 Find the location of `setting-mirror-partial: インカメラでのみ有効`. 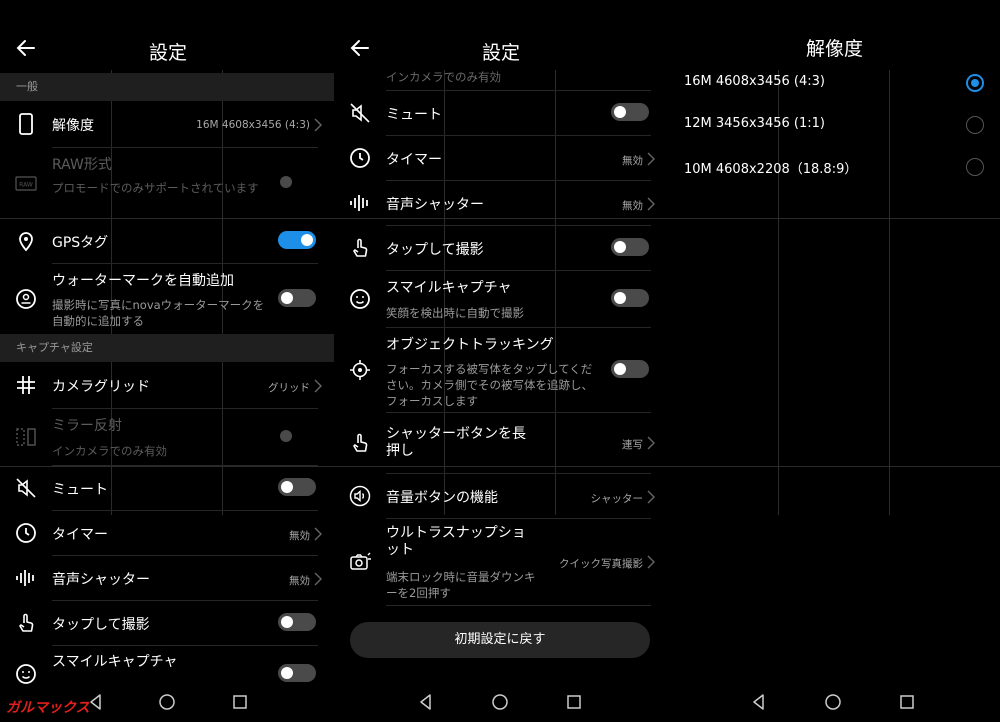

setting-mirror-partial: インカメラでのみ有効 is located at coordinates (500, 78).